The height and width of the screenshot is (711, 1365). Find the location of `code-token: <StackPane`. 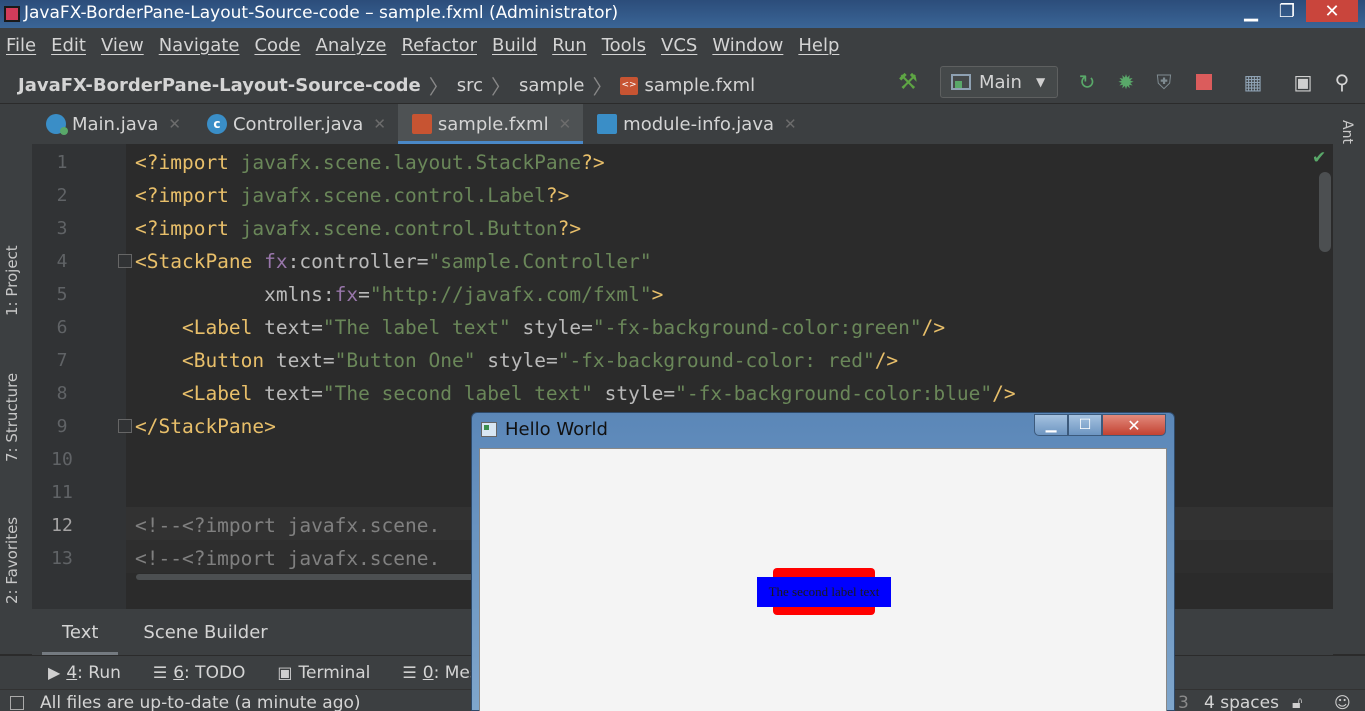

code-token: <StackPane is located at coordinates (200, 261).